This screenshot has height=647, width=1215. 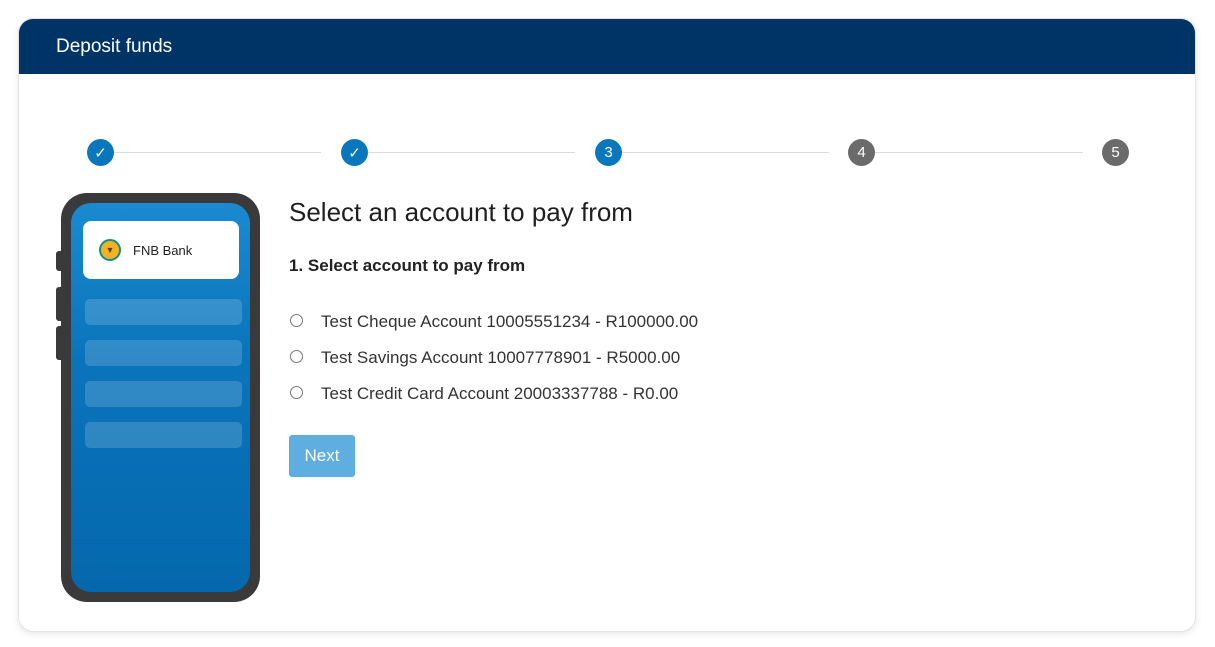 I want to click on fnb-logo-icon: ▼, so click(x=110, y=250).